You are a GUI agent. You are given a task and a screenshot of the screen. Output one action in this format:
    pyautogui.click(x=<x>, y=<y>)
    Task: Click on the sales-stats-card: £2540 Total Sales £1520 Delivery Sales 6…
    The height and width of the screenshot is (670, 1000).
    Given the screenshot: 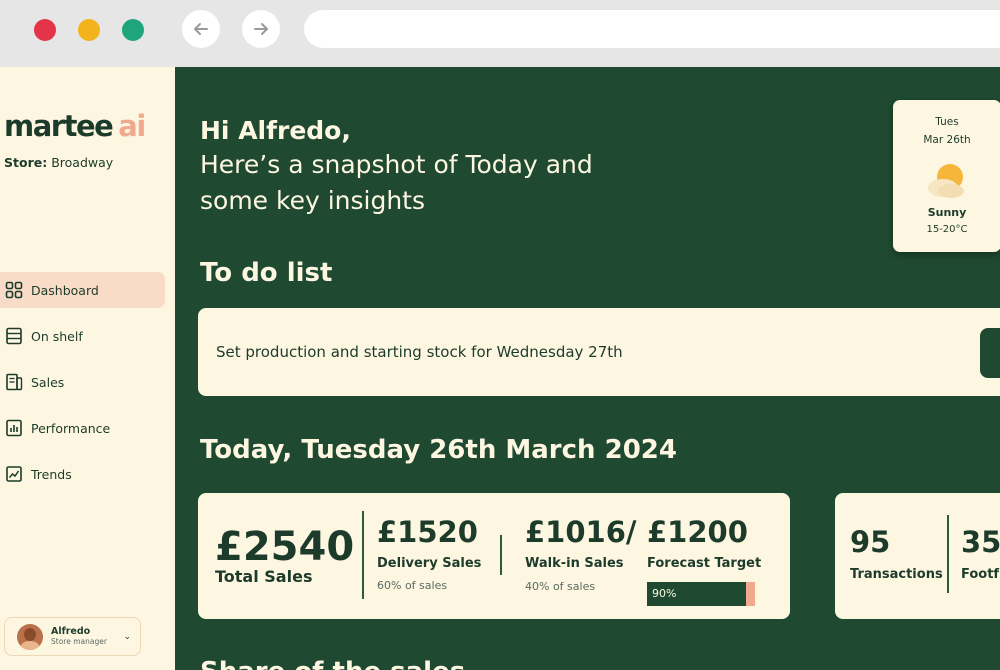 What is the action you would take?
    pyautogui.click(x=494, y=556)
    